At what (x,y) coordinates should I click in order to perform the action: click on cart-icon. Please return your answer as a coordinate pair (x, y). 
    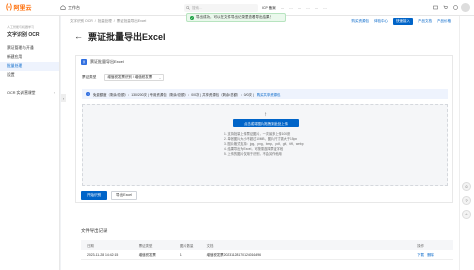
    Looking at the image, I should click on (445, 7).